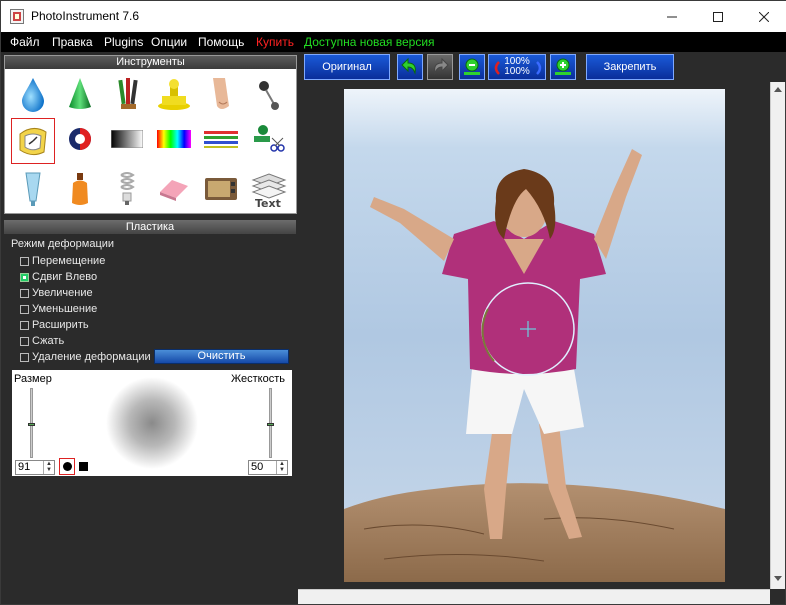  I want to click on tool-eraser, so click(174, 189).